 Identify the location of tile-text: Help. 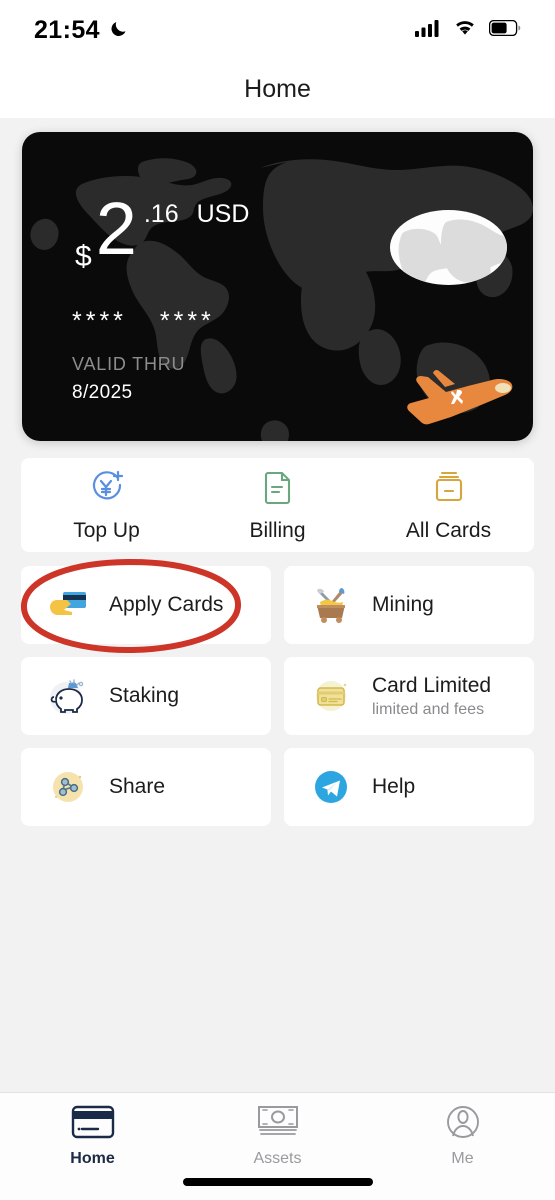
(393, 786).